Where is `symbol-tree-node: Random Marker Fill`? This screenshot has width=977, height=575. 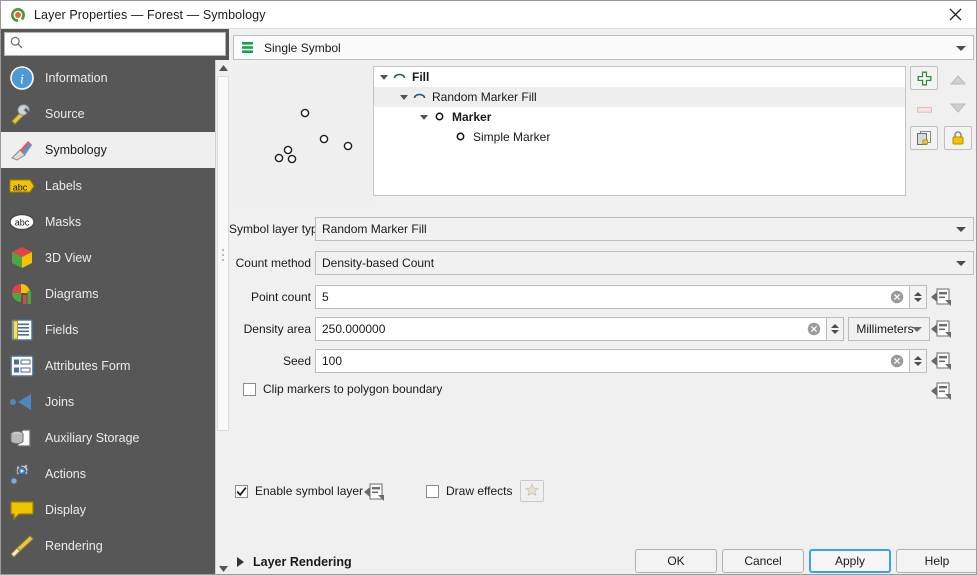 symbol-tree-node: Random Marker Fill is located at coordinates (639, 97).